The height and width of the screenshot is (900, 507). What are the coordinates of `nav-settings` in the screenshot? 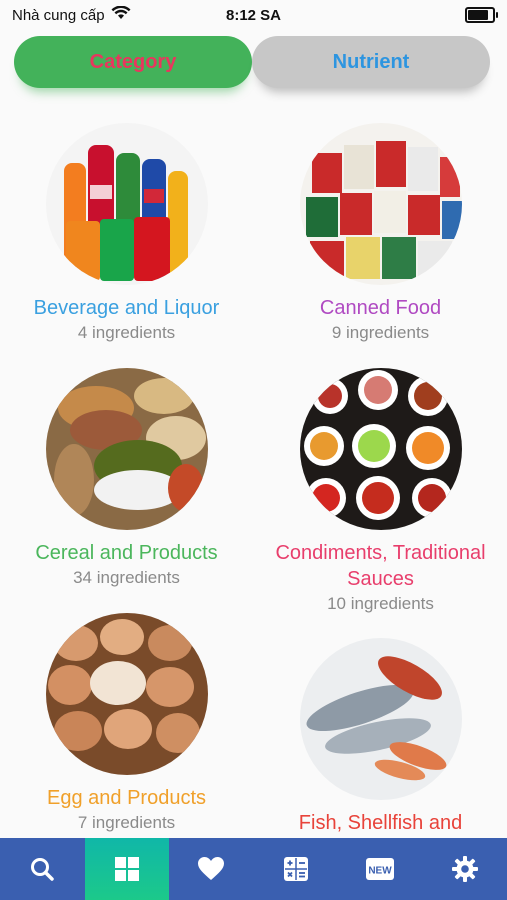 It's located at (465, 869).